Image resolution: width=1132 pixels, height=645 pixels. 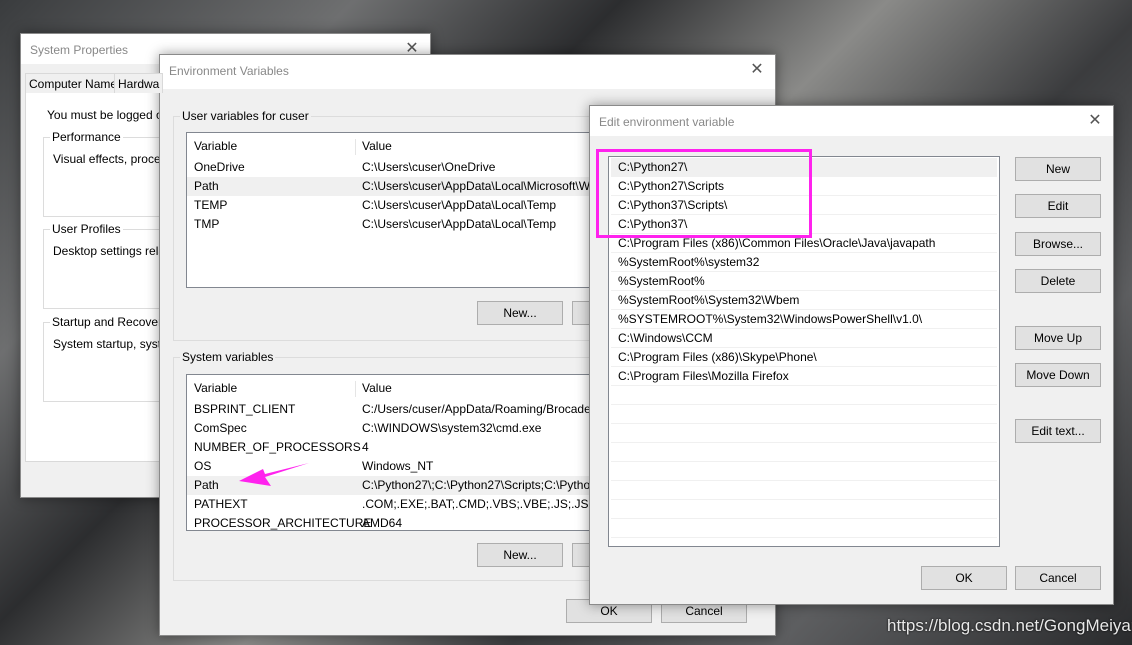 What do you see at coordinates (851, 121) in the screenshot?
I see `edit-title: Edit environment variable` at bounding box center [851, 121].